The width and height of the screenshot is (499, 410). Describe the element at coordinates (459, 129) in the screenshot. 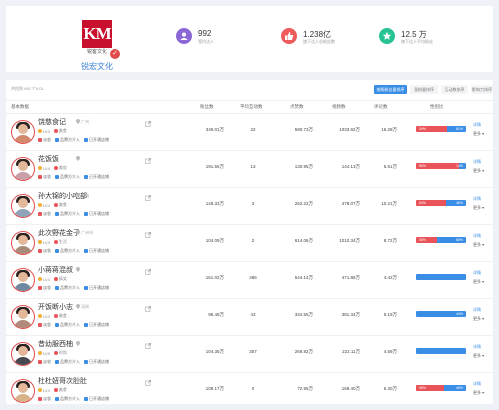

I see `female-percent: 61%` at that location.